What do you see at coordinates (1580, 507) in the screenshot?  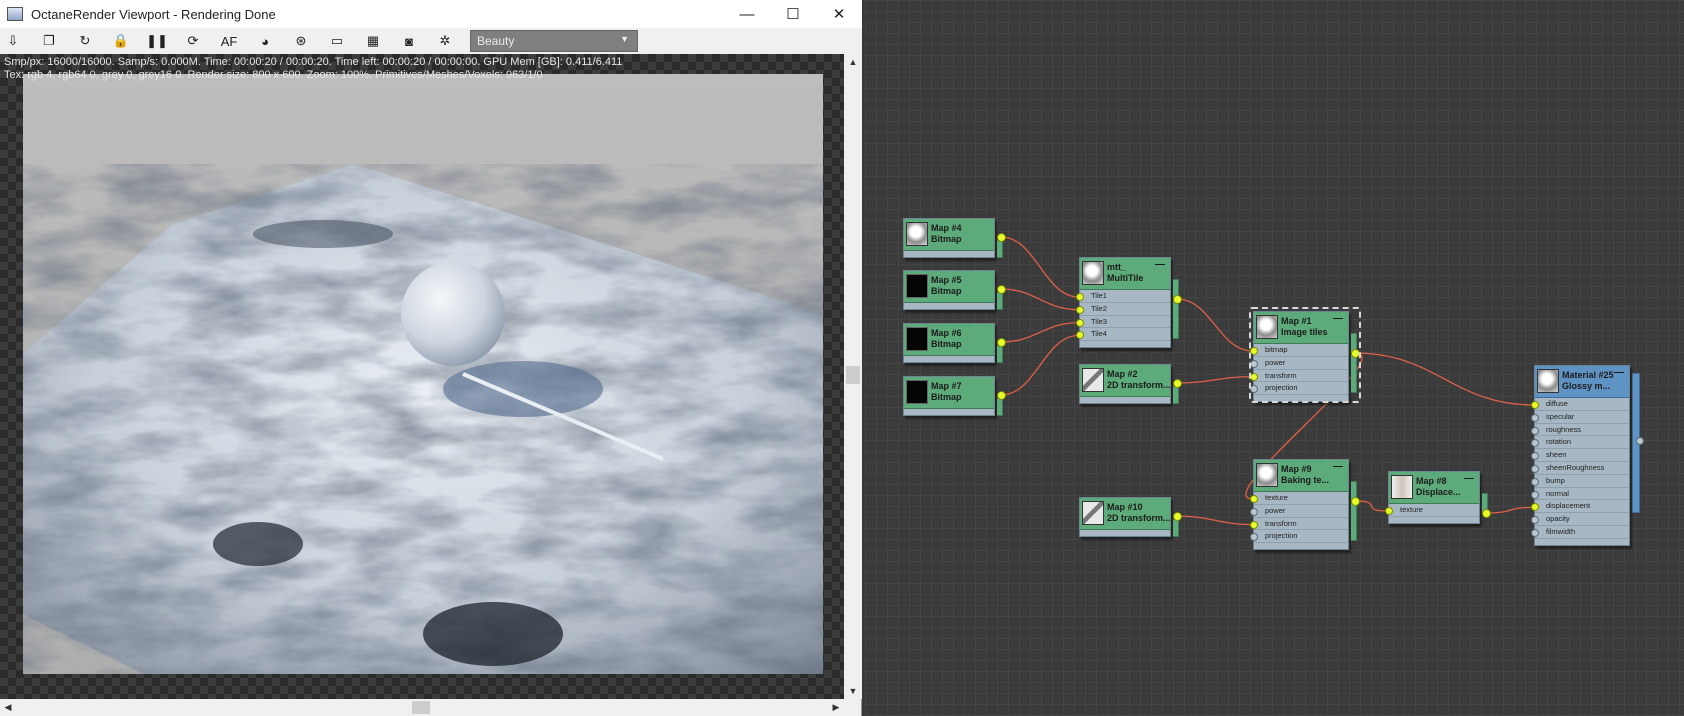 I see `input-slot-displacement: displacement` at bounding box center [1580, 507].